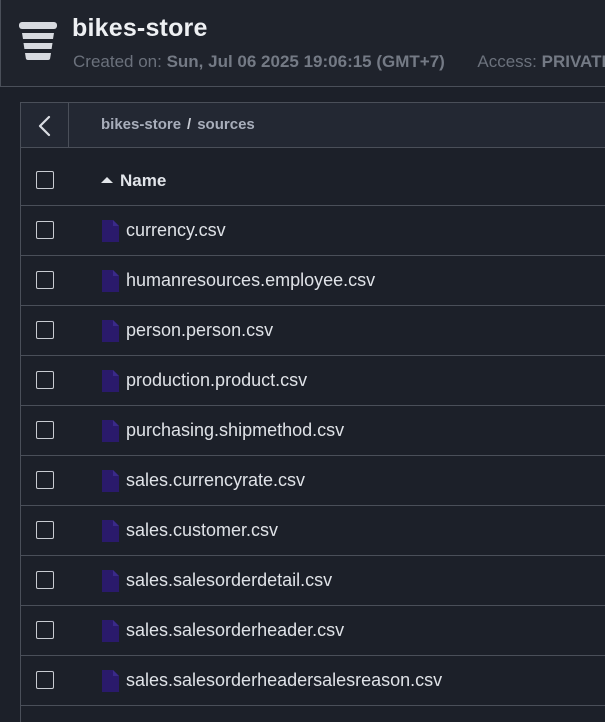  I want to click on breadcrumb-bar: bikes-store / sources, so click(313, 125).